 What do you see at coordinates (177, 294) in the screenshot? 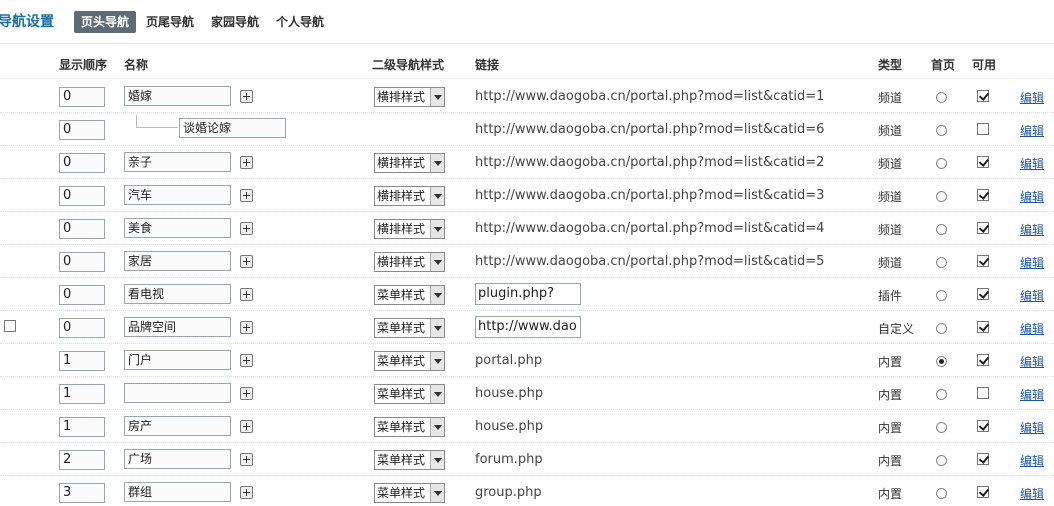
I see `name-input: 看电视` at bounding box center [177, 294].